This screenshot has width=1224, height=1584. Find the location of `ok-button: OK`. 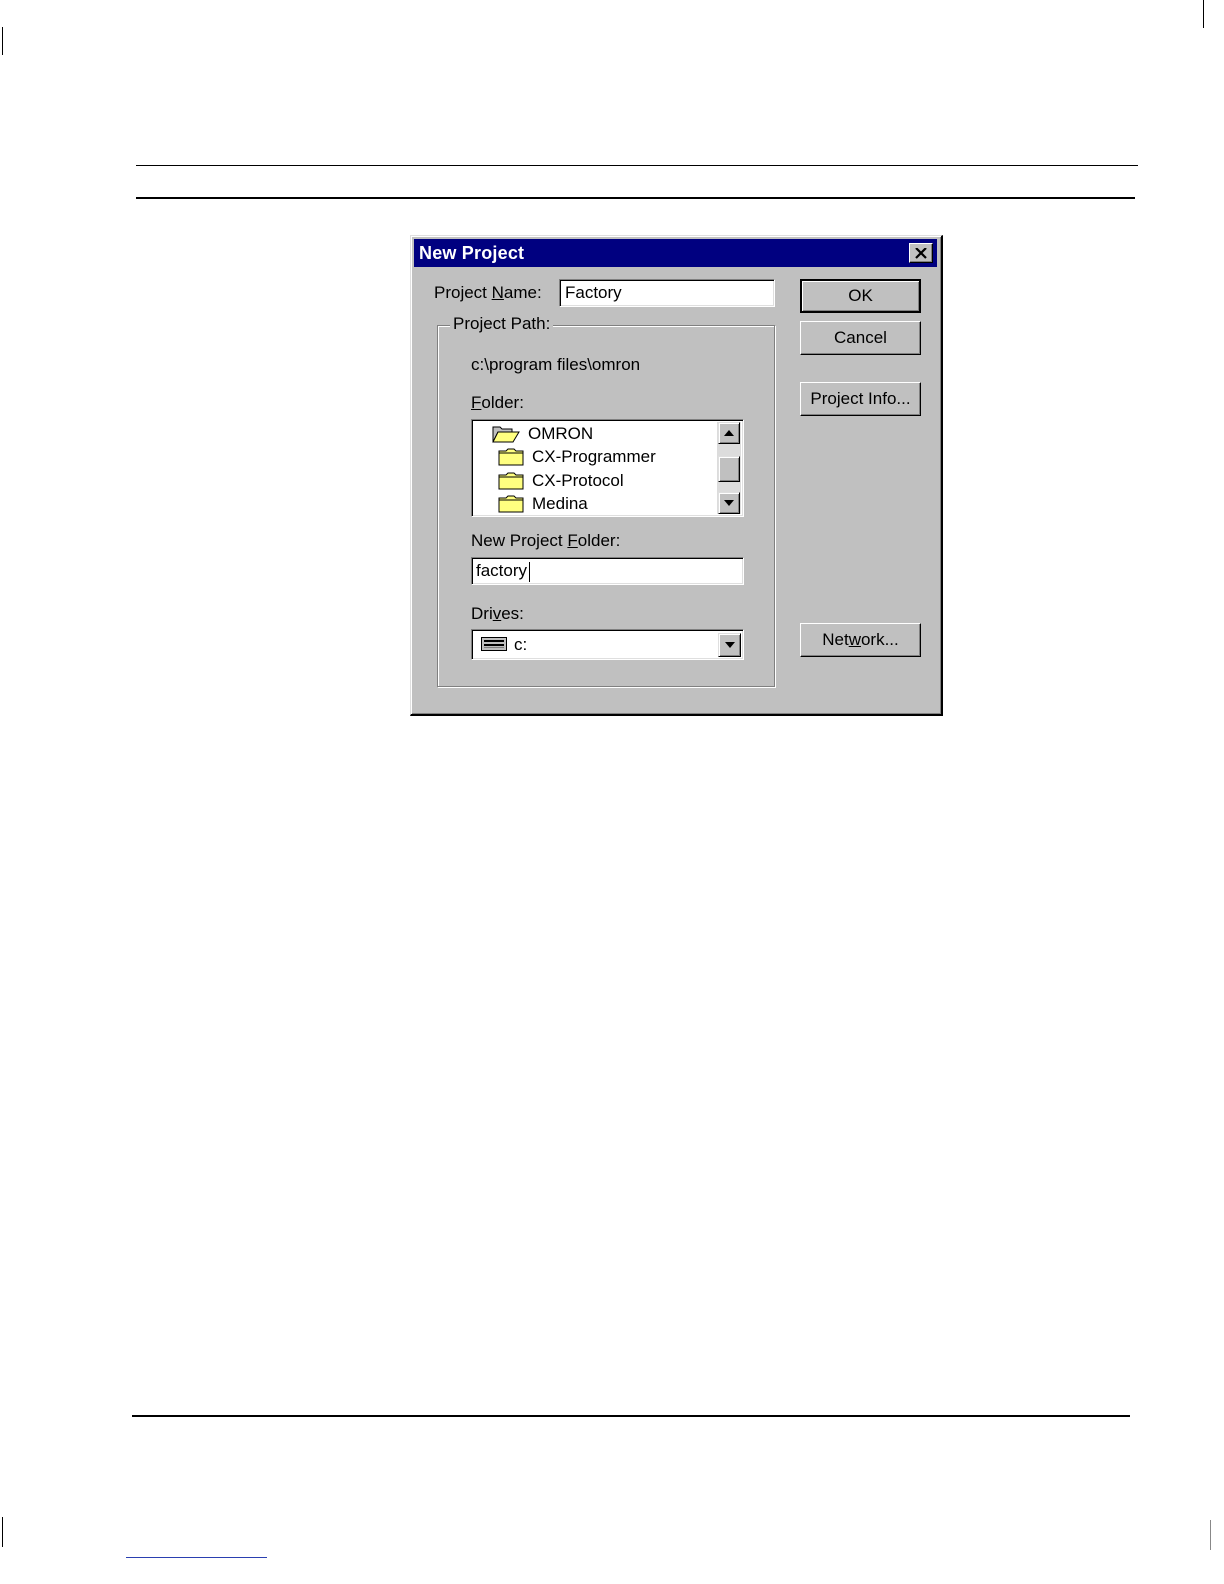

ok-button: OK is located at coordinates (860, 296).